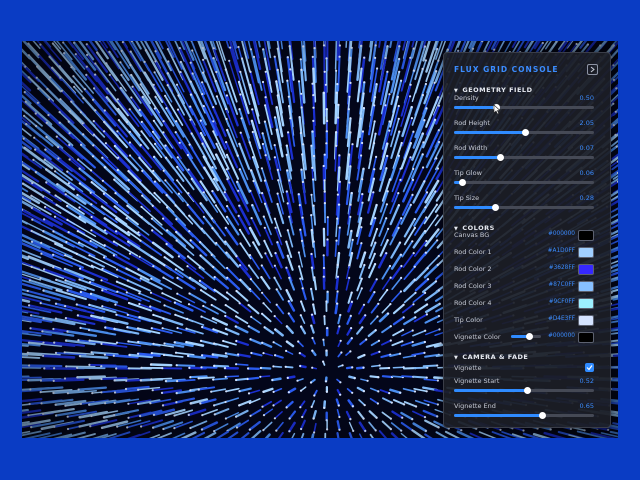 This screenshot has width=640, height=480. I want to click on vignette-color-hex: #000000, so click(561, 336).